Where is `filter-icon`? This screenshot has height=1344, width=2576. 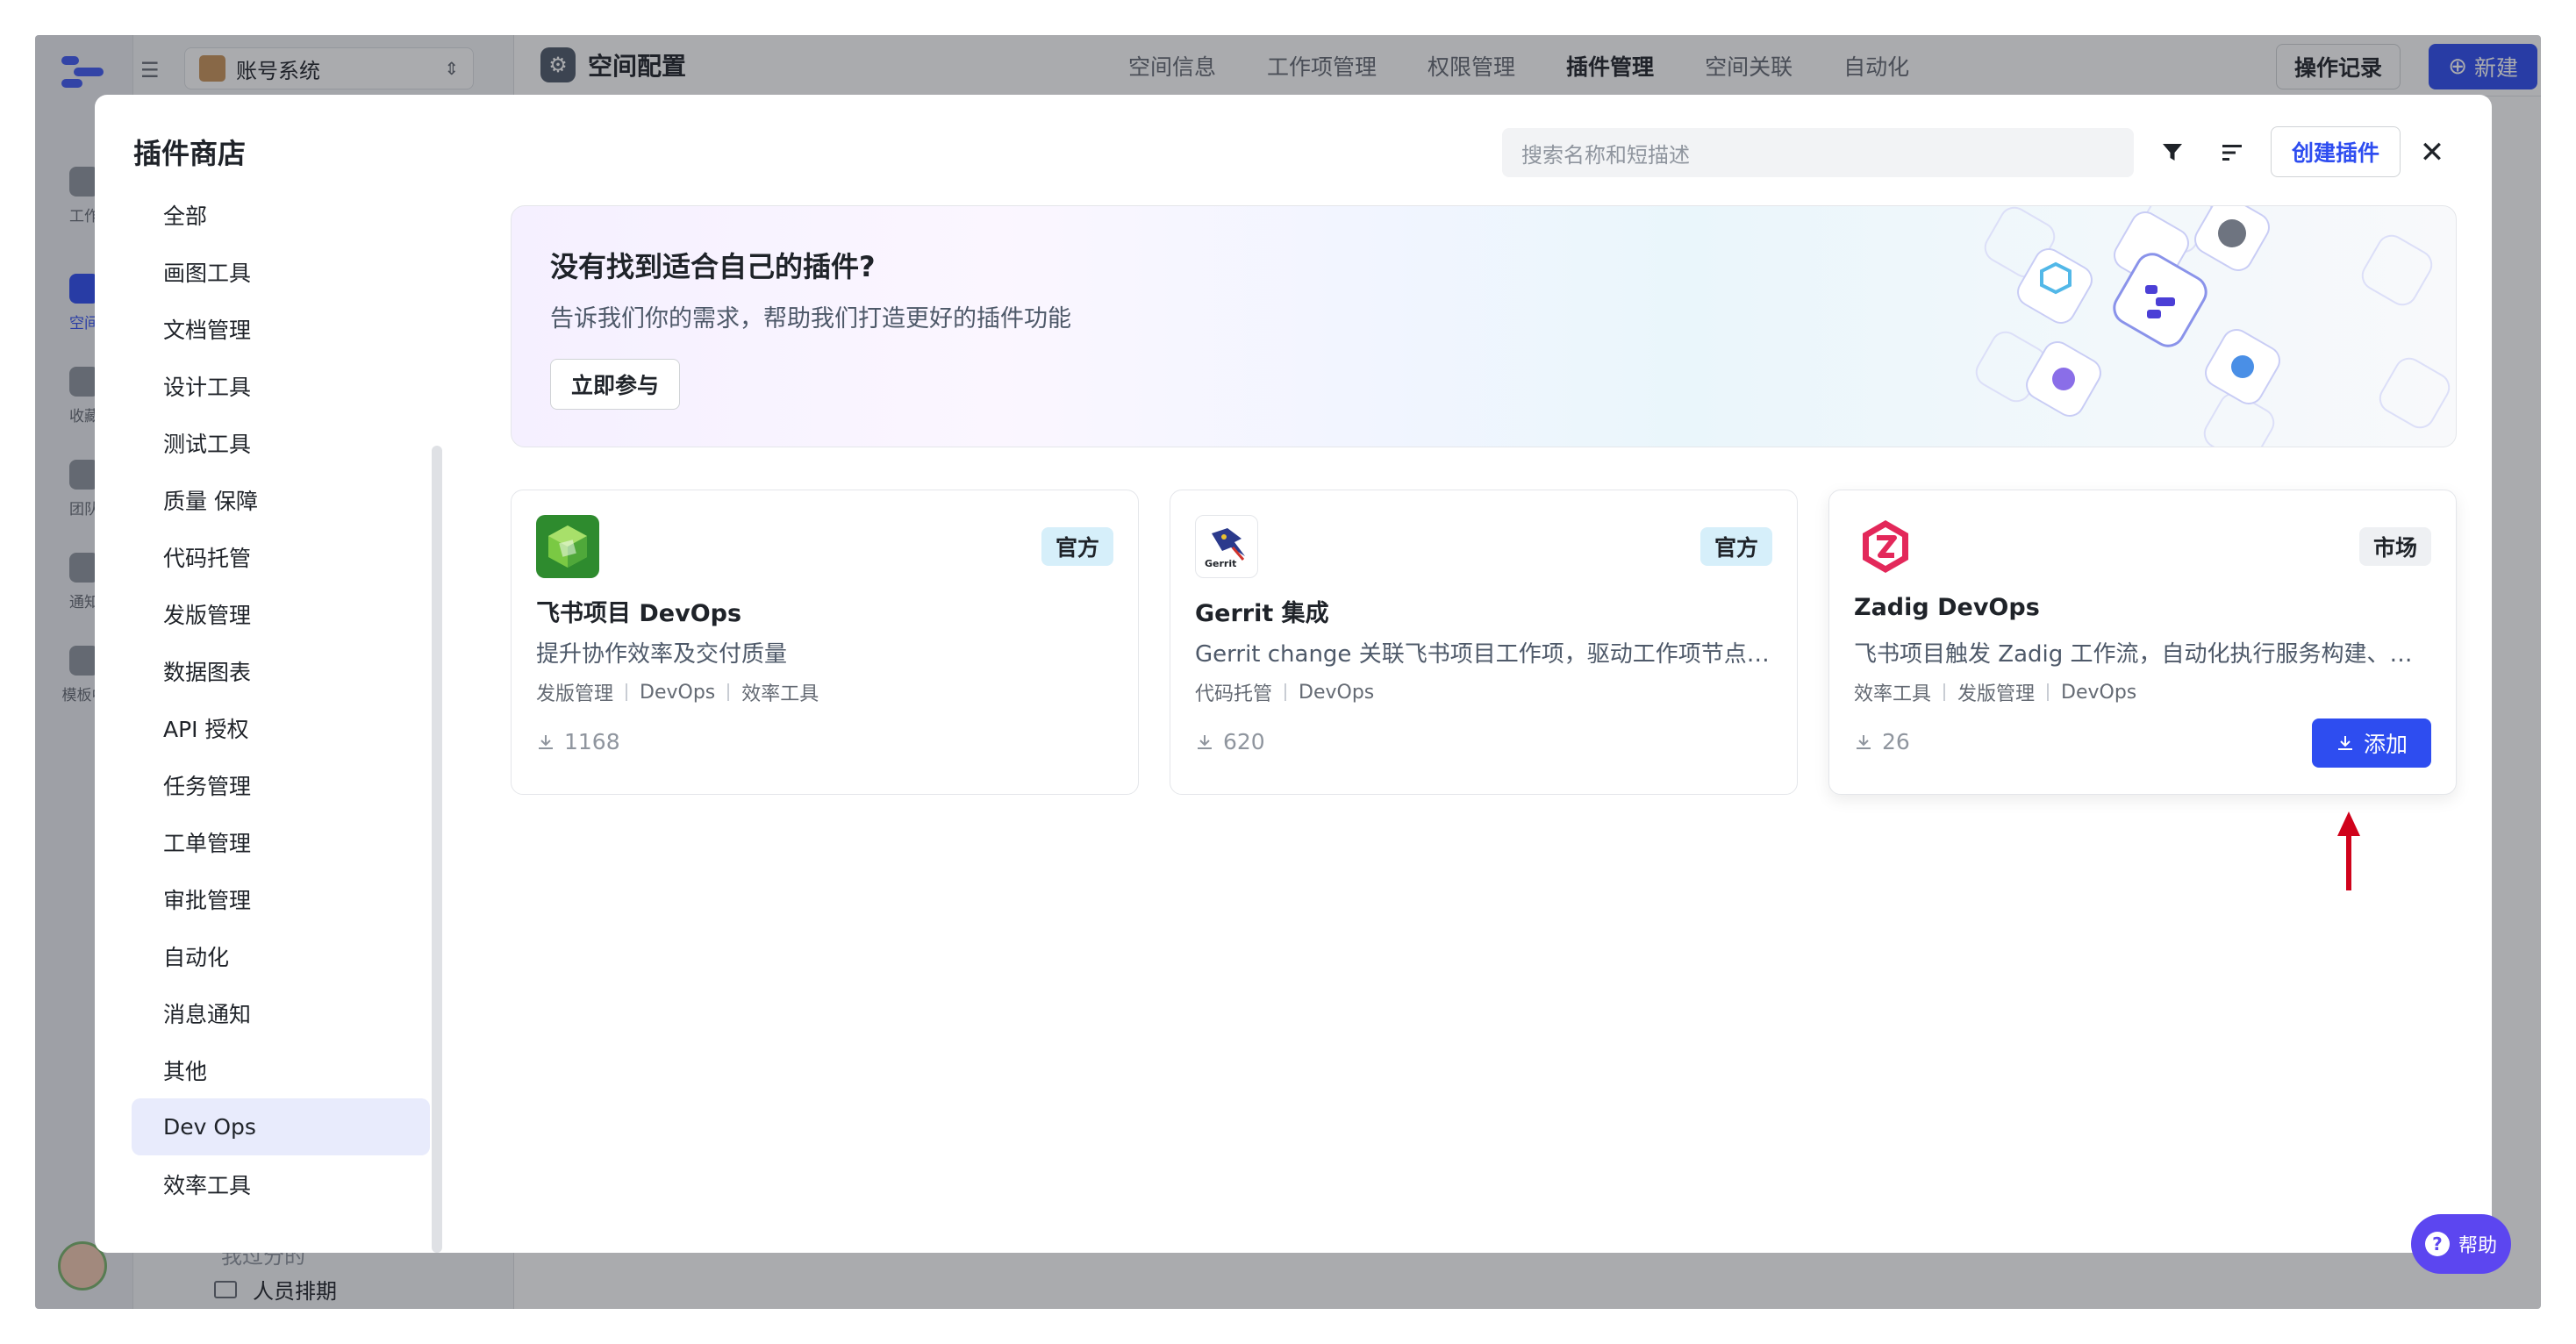 filter-icon is located at coordinates (2172, 152).